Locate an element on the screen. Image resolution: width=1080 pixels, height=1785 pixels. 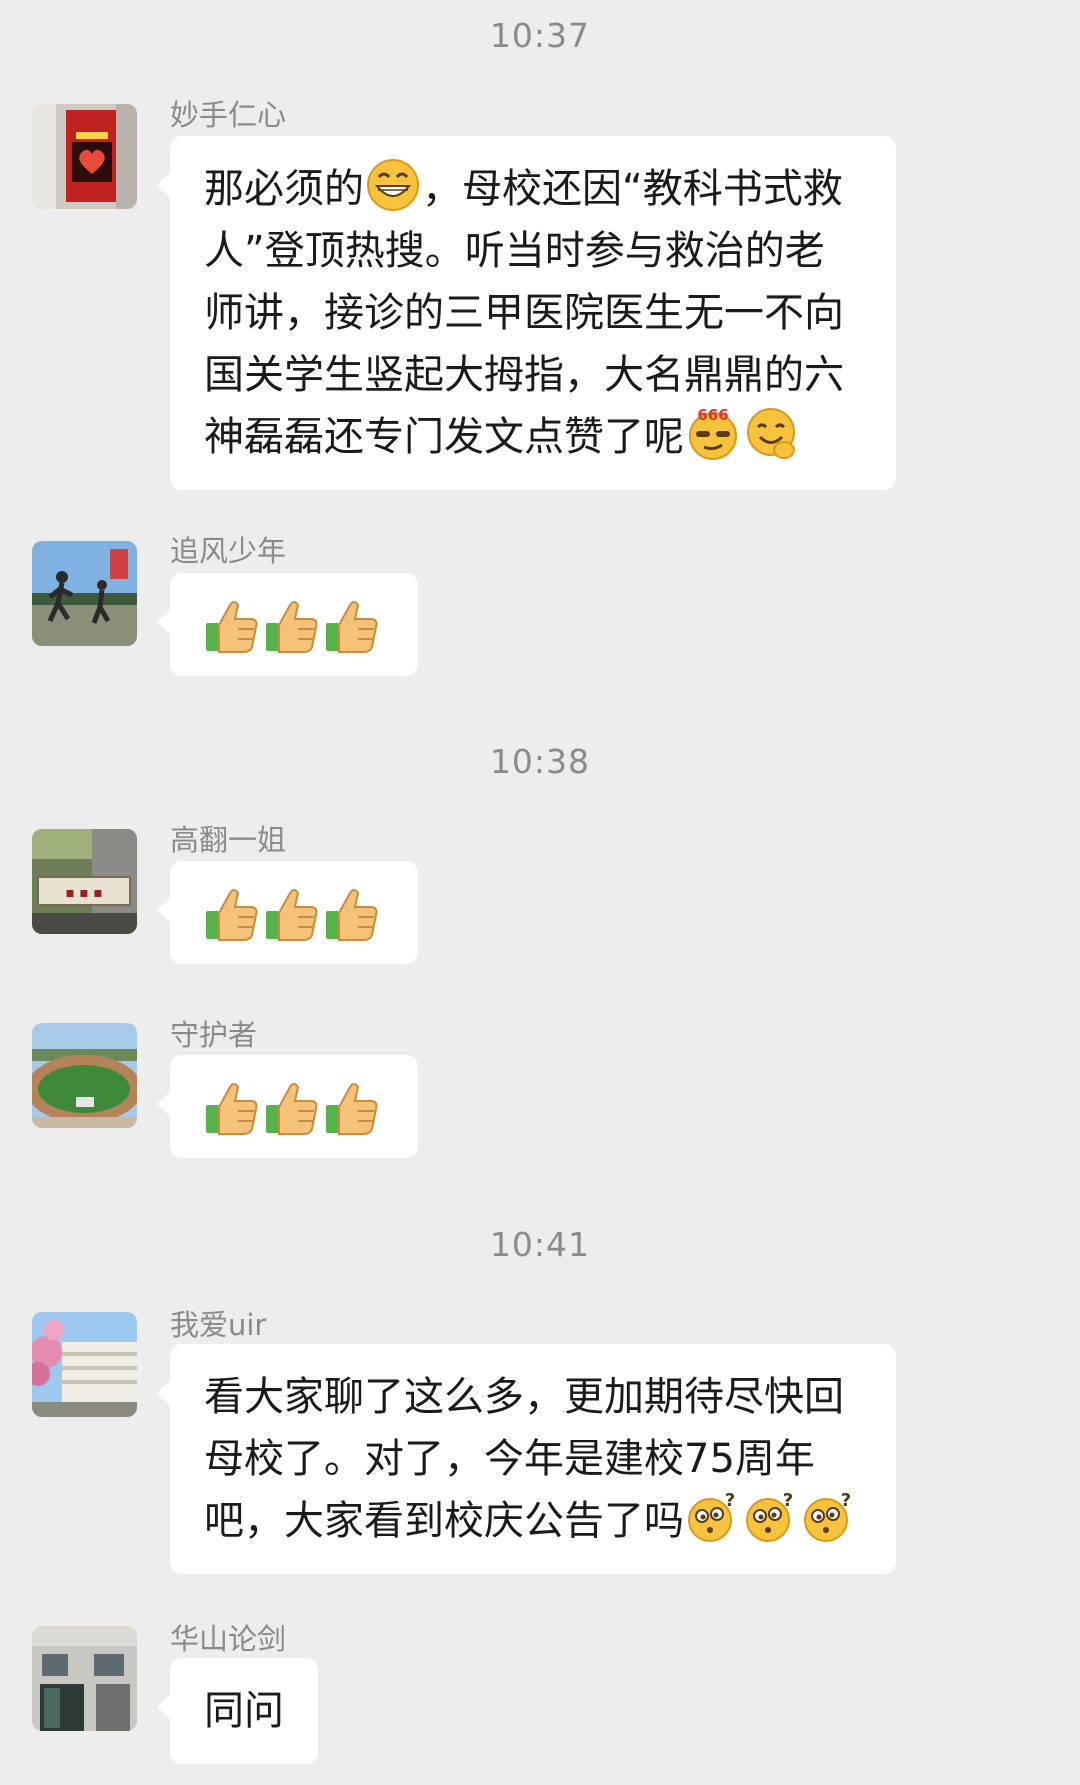
sports-field-avatar is located at coordinates (84, 1075).